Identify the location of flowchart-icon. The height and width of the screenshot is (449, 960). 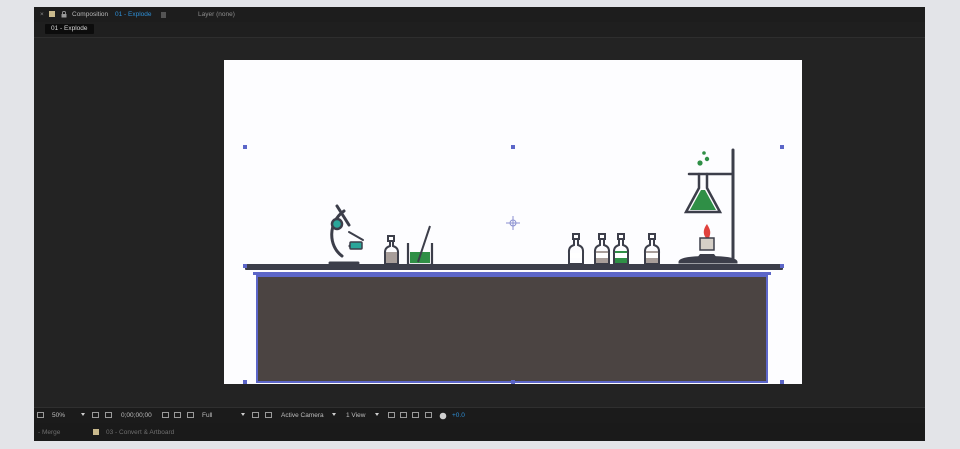
(428, 415).